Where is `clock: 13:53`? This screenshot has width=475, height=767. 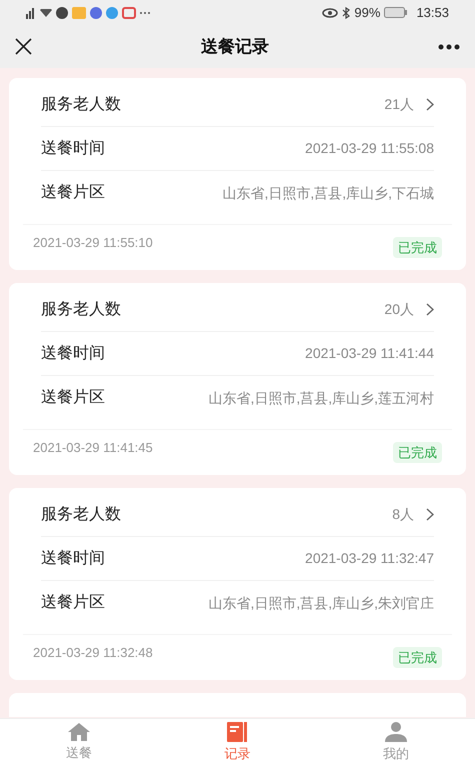
clock: 13:53 is located at coordinates (432, 13).